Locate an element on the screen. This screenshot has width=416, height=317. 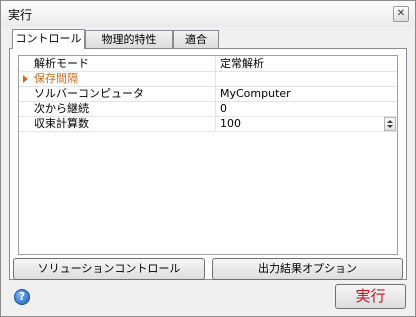
close-icon: ✕ is located at coordinates (401, 13).